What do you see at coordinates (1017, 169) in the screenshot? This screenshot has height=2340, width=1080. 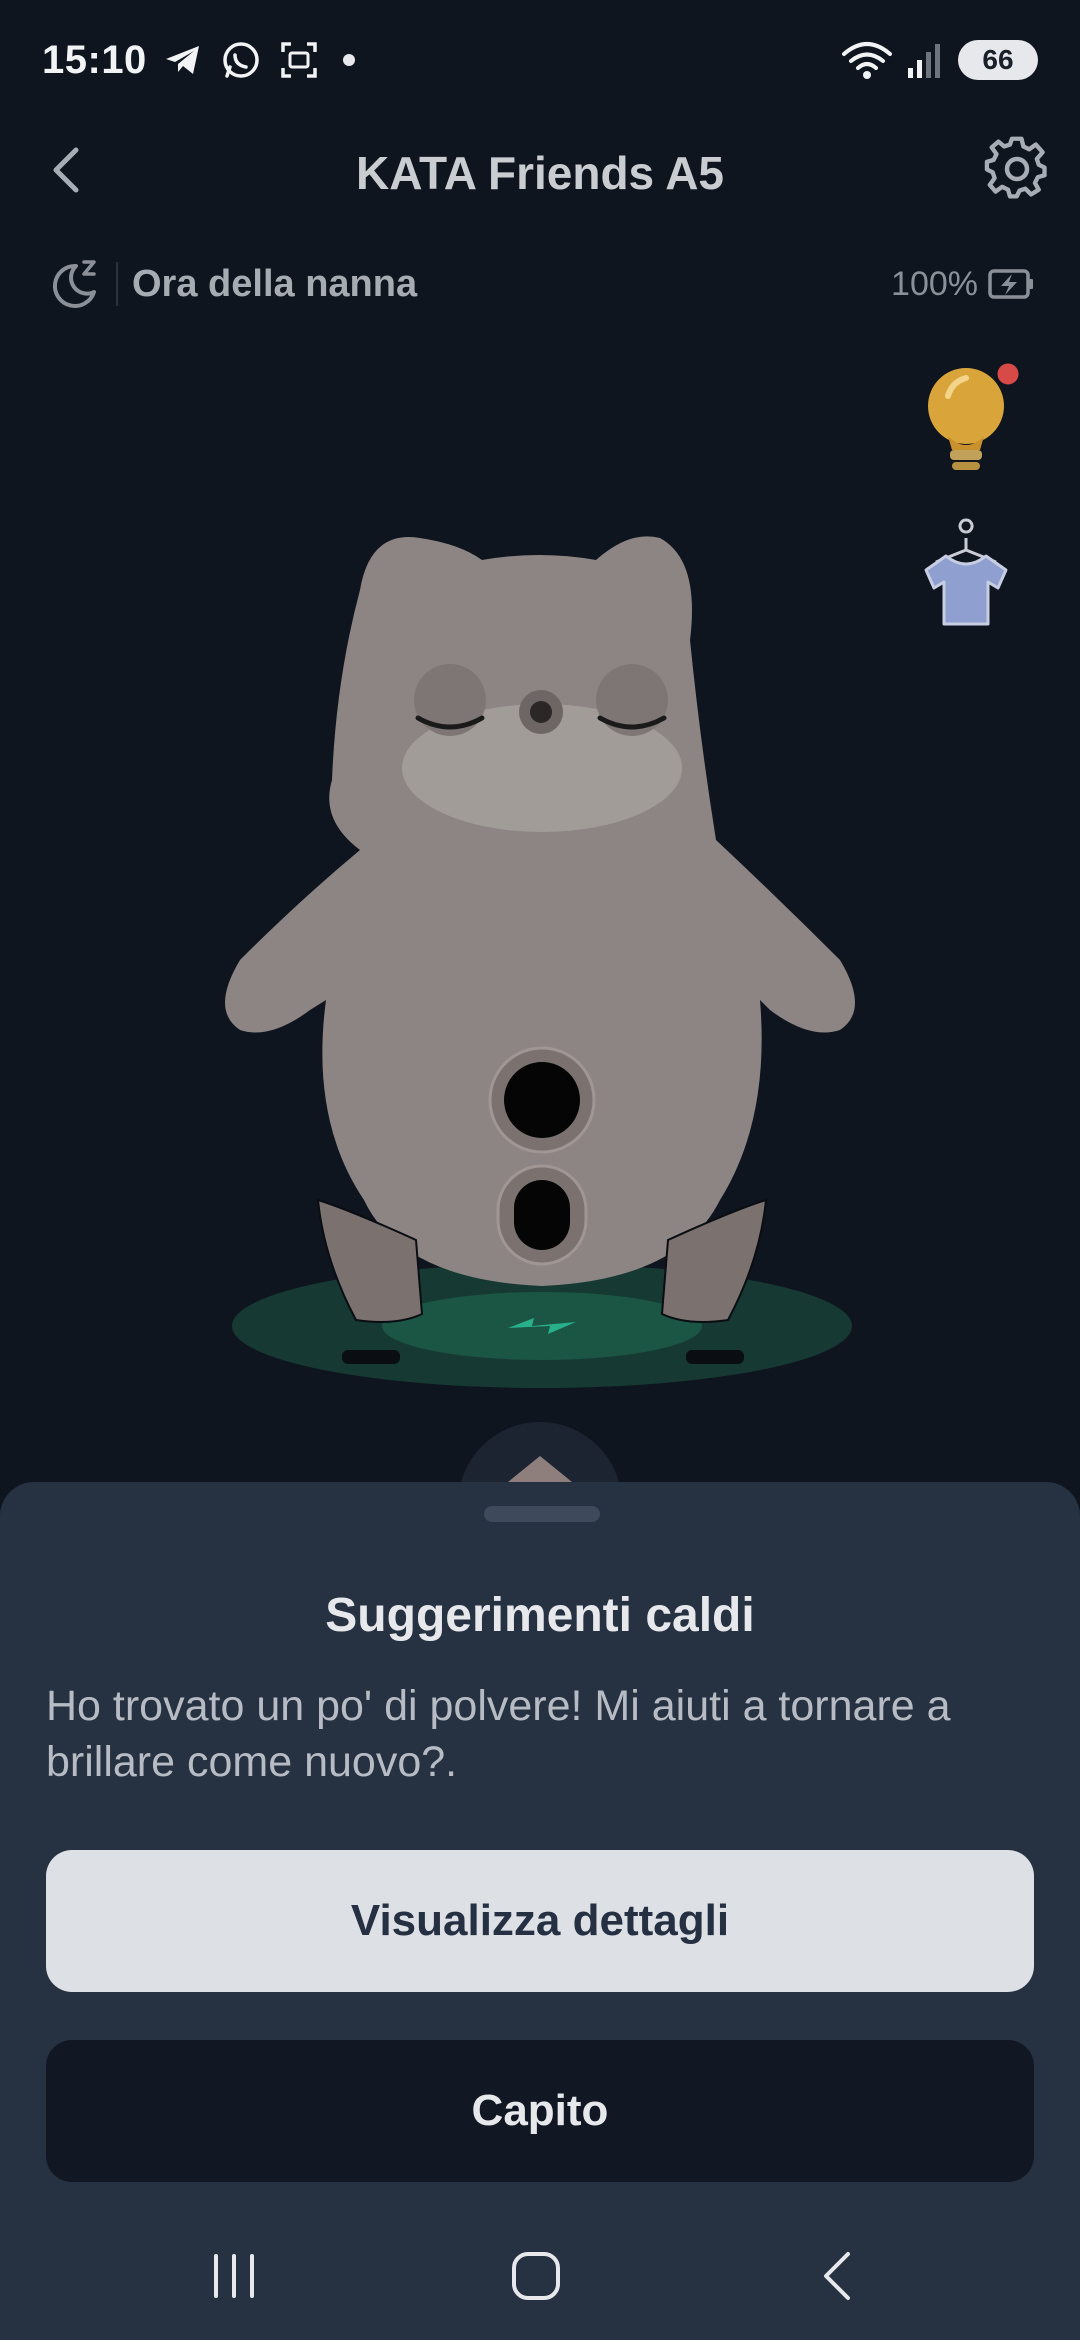 I see `gear-icon` at bounding box center [1017, 169].